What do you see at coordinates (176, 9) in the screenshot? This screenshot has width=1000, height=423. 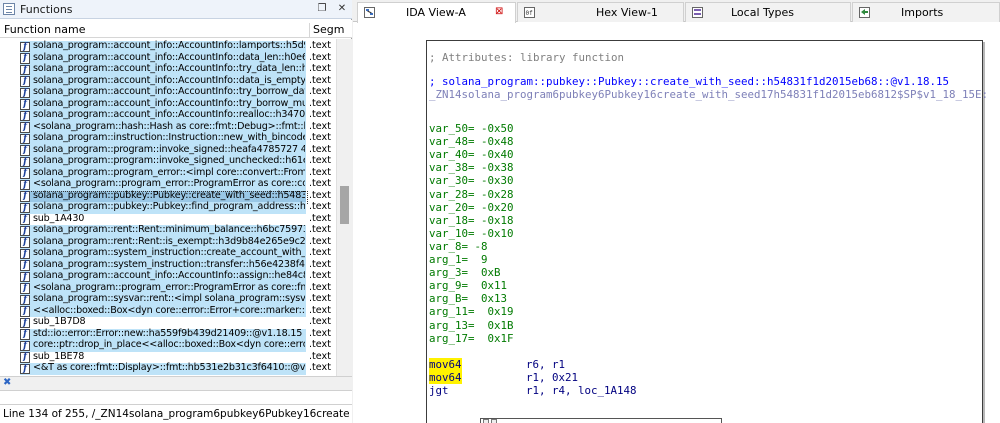 I see `functions-titlebar: Functions ❐ ✕` at bounding box center [176, 9].